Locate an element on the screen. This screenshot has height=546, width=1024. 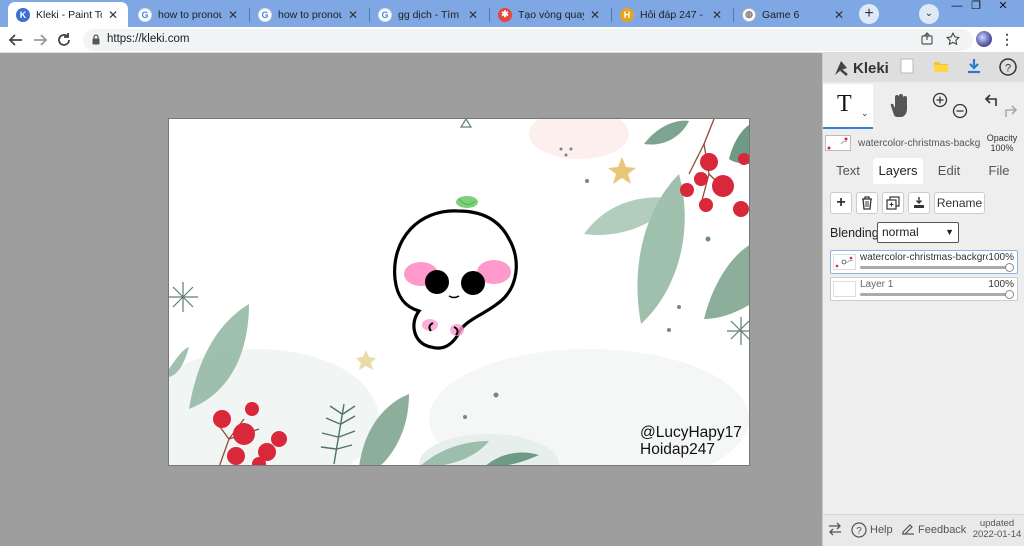
tab-title: Tạo vòng quay ma is located at coordinates (551, 14).